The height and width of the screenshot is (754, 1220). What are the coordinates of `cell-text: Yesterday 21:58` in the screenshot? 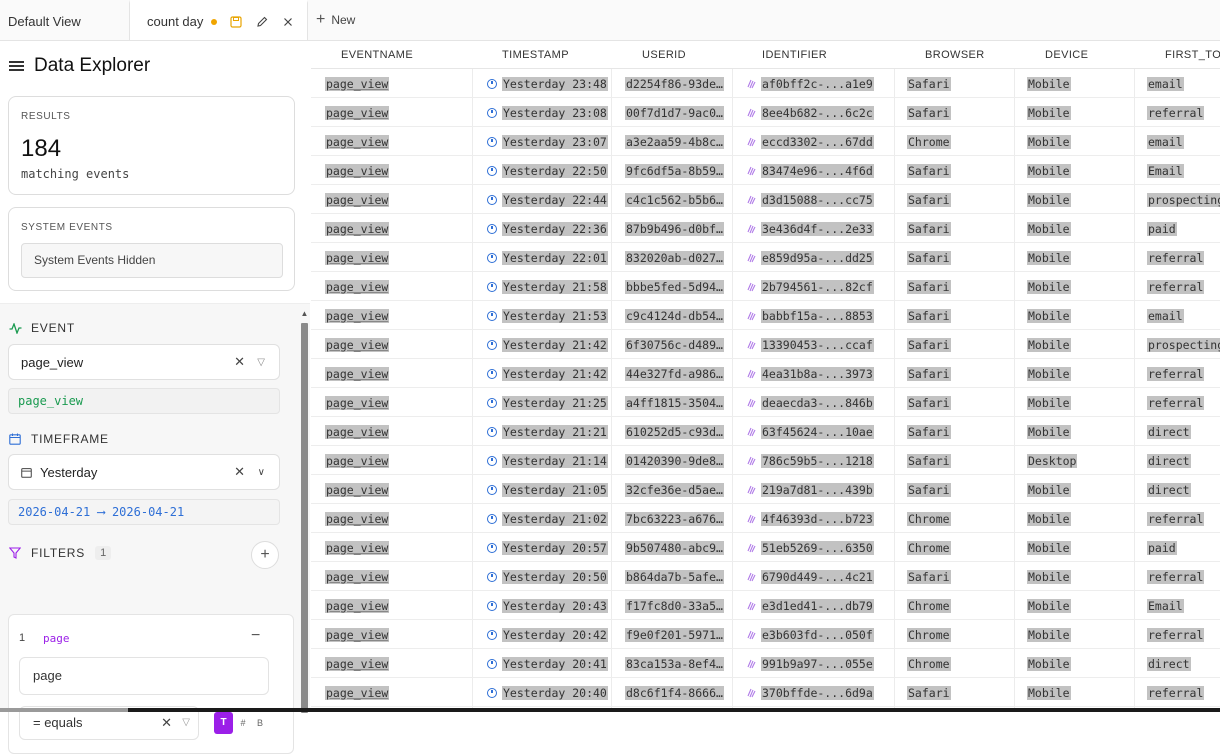 It's located at (555, 286).